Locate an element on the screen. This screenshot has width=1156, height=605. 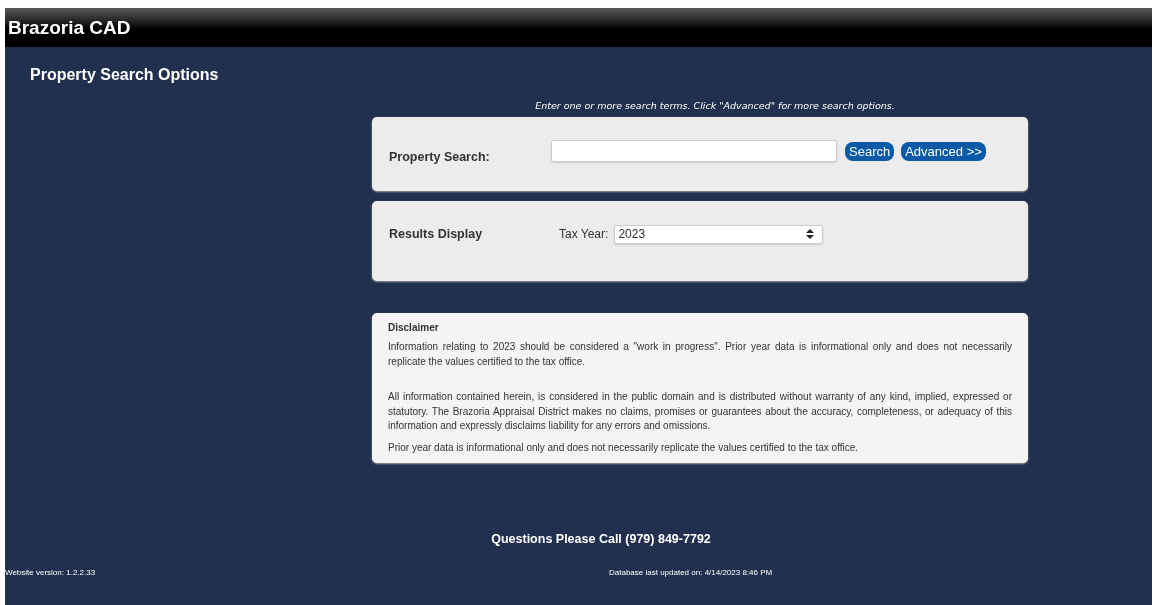
search-label: Property Search: is located at coordinates (440, 157).